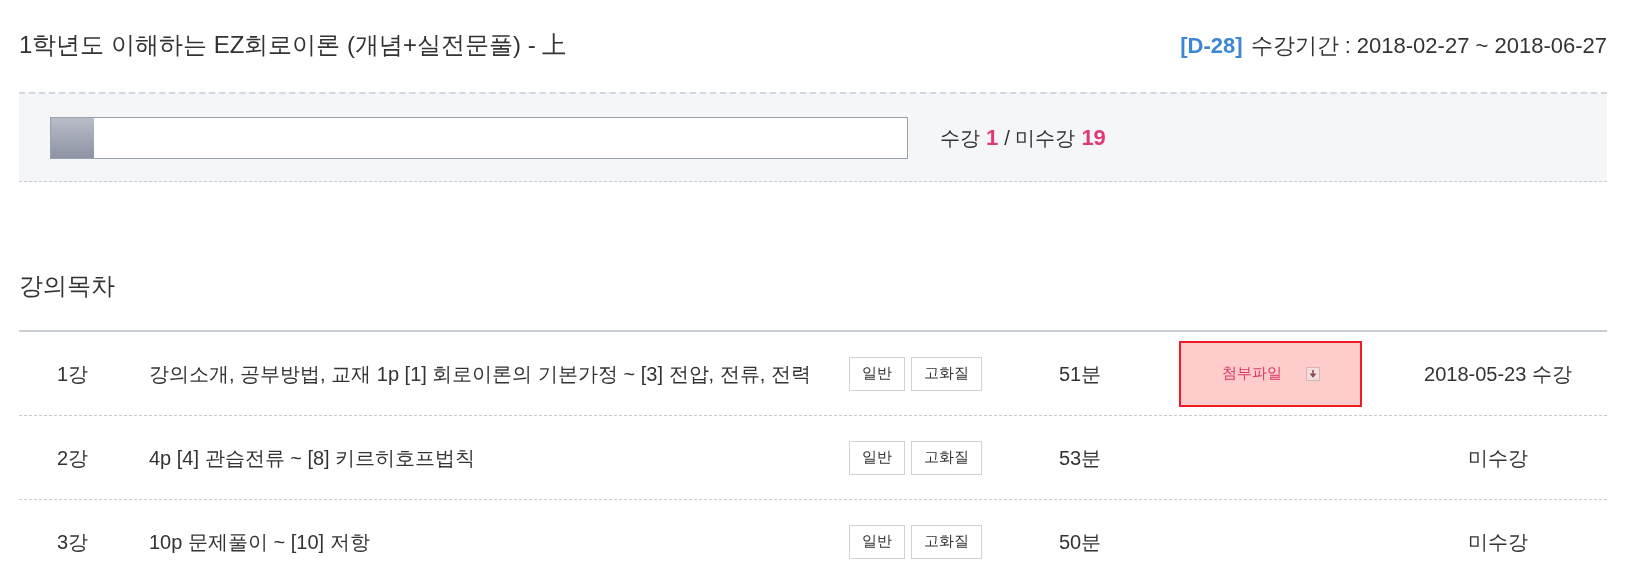 Image resolution: width=1626 pixels, height=567 pixels. What do you see at coordinates (293, 45) in the screenshot?
I see `course-title: 1학년도 이해하는 EZ회로이론 (개념+실전문풀) - 上` at bounding box center [293, 45].